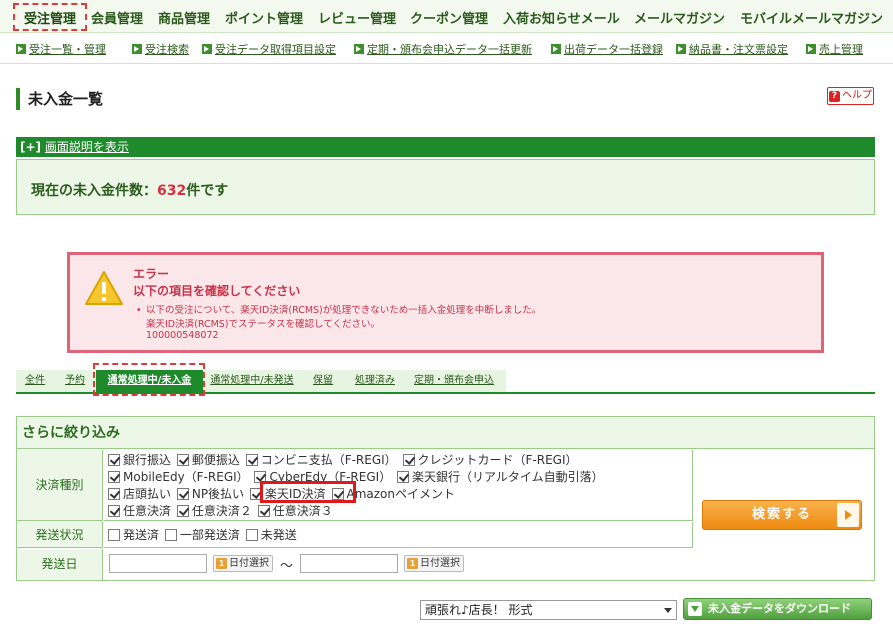 This screenshot has width=893, height=628. What do you see at coordinates (548, 610) in the screenshot?
I see `format-select: 頑張れ♪店長！ 形式` at bounding box center [548, 610].